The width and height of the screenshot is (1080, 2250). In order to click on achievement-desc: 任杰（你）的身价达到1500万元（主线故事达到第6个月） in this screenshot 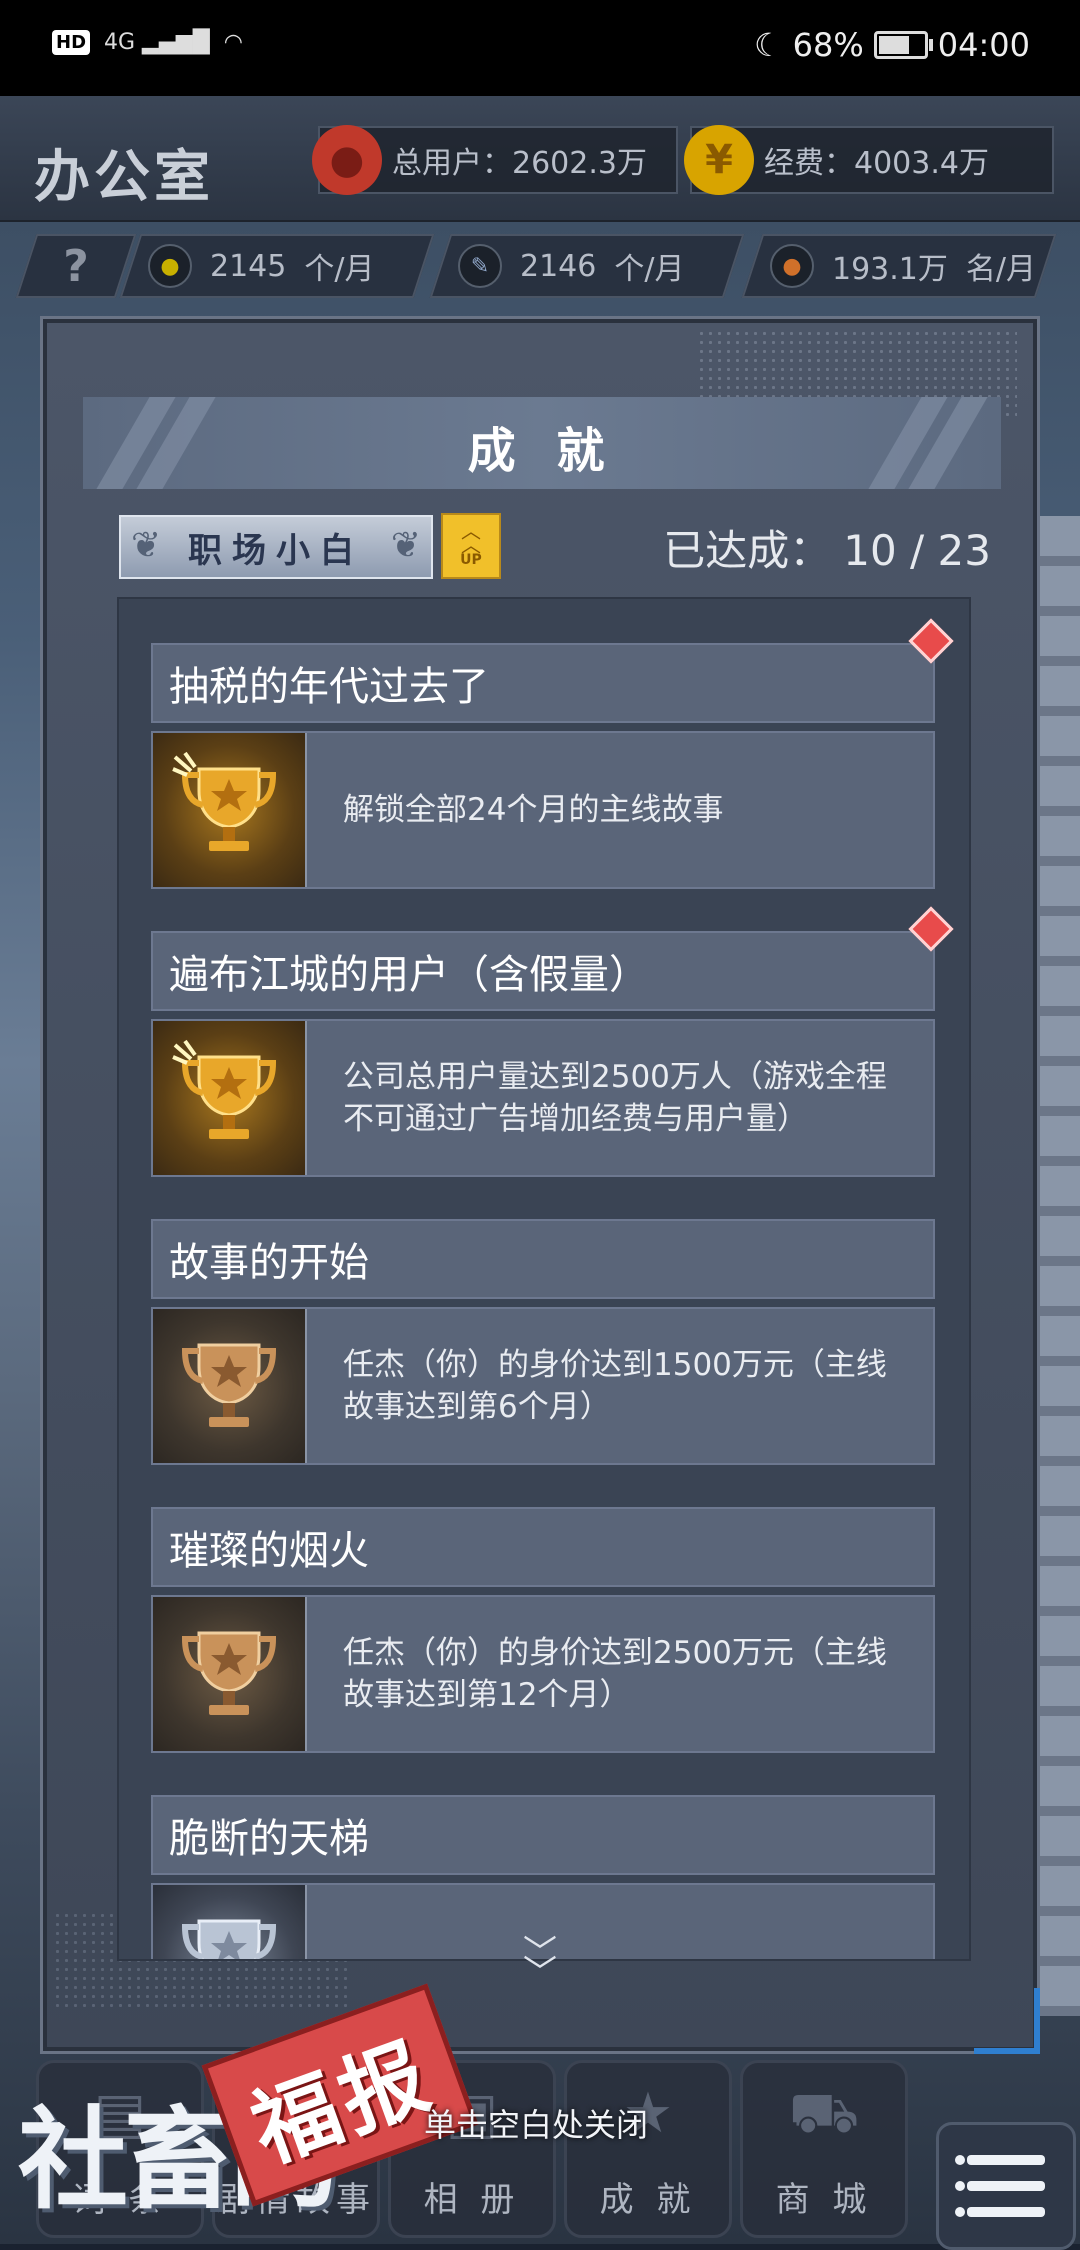, I will do `click(615, 1386)`.